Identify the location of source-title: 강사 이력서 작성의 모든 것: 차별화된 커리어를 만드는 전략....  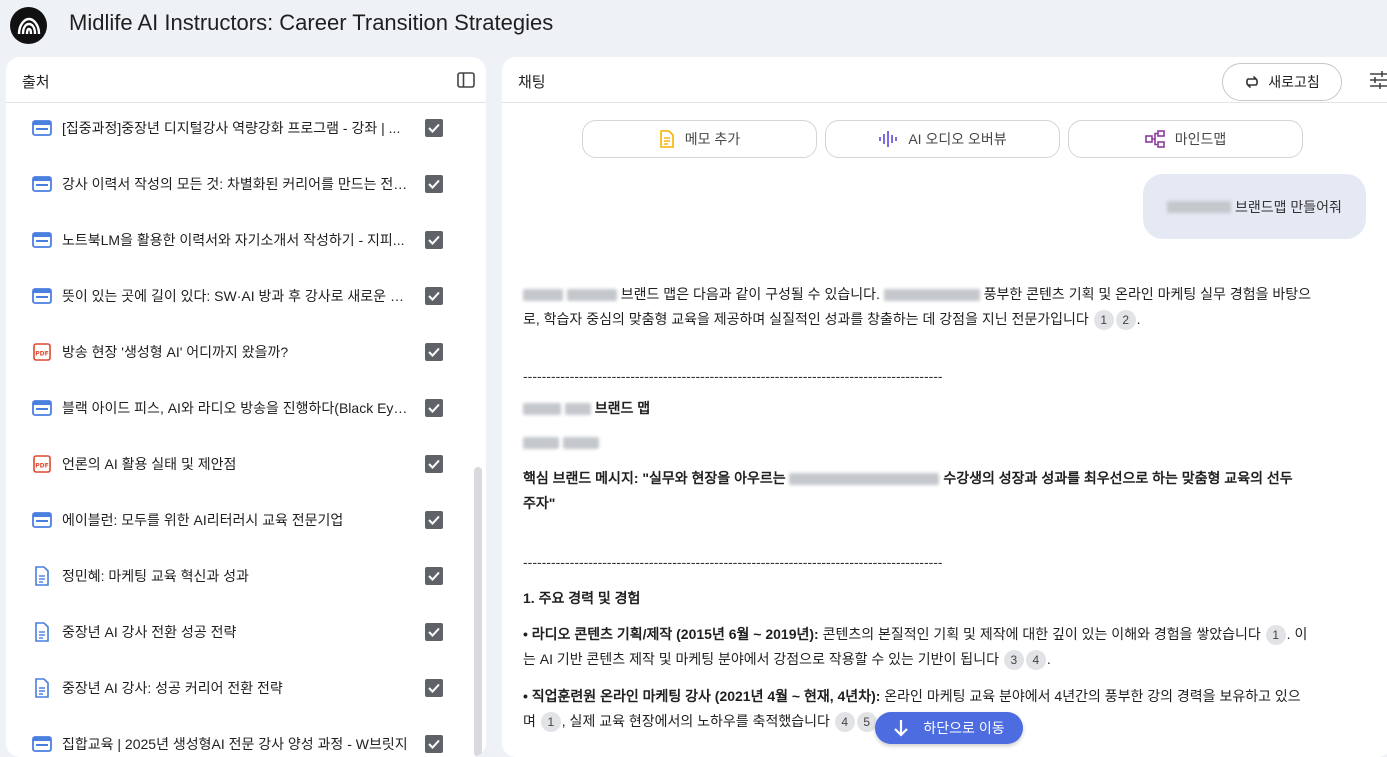
(237, 184).